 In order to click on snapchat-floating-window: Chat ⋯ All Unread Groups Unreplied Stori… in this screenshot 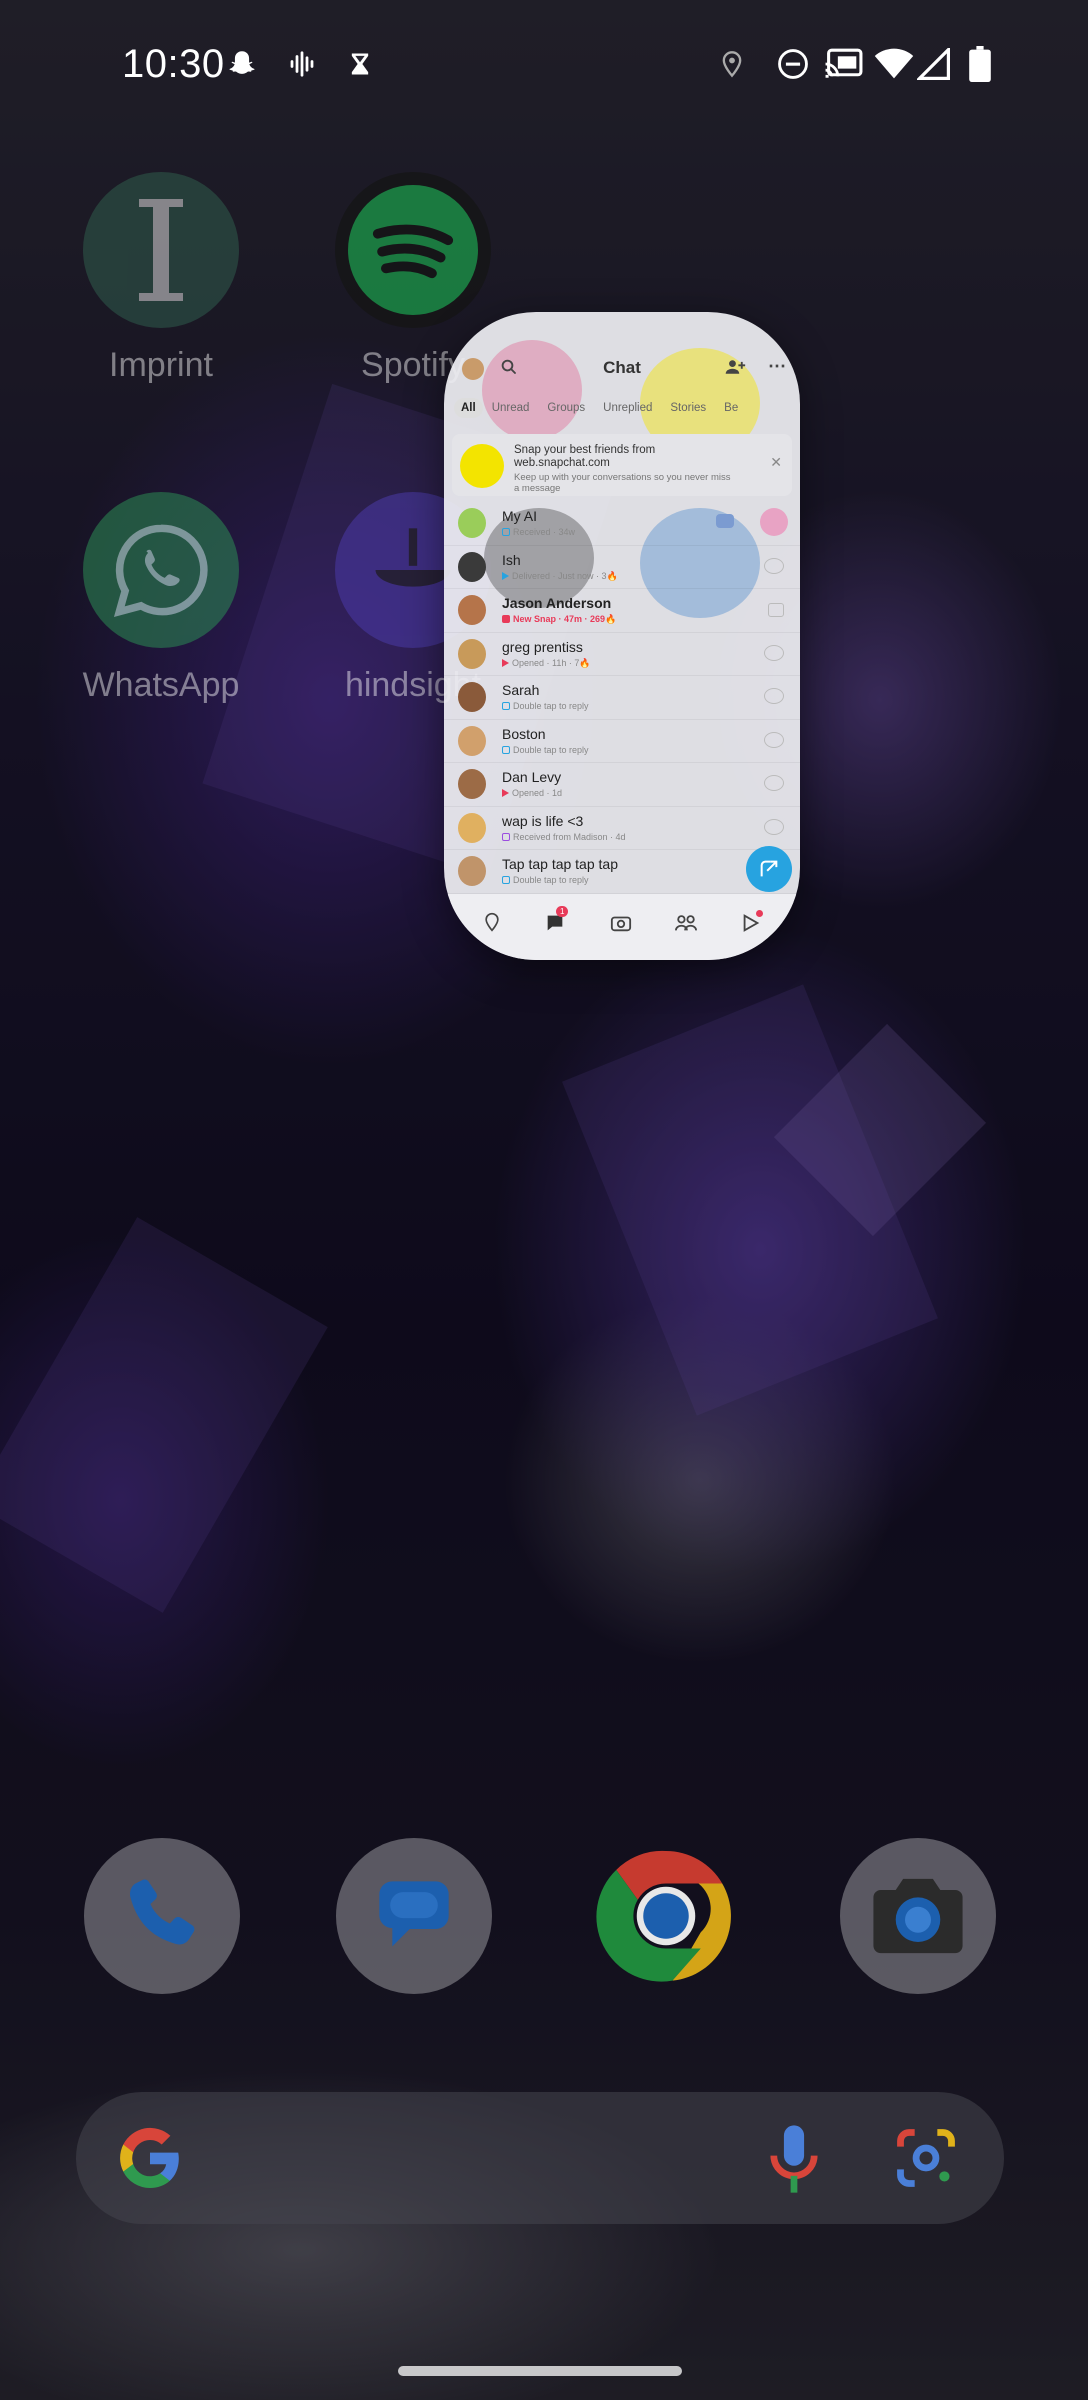, I will do `click(622, 636)`.